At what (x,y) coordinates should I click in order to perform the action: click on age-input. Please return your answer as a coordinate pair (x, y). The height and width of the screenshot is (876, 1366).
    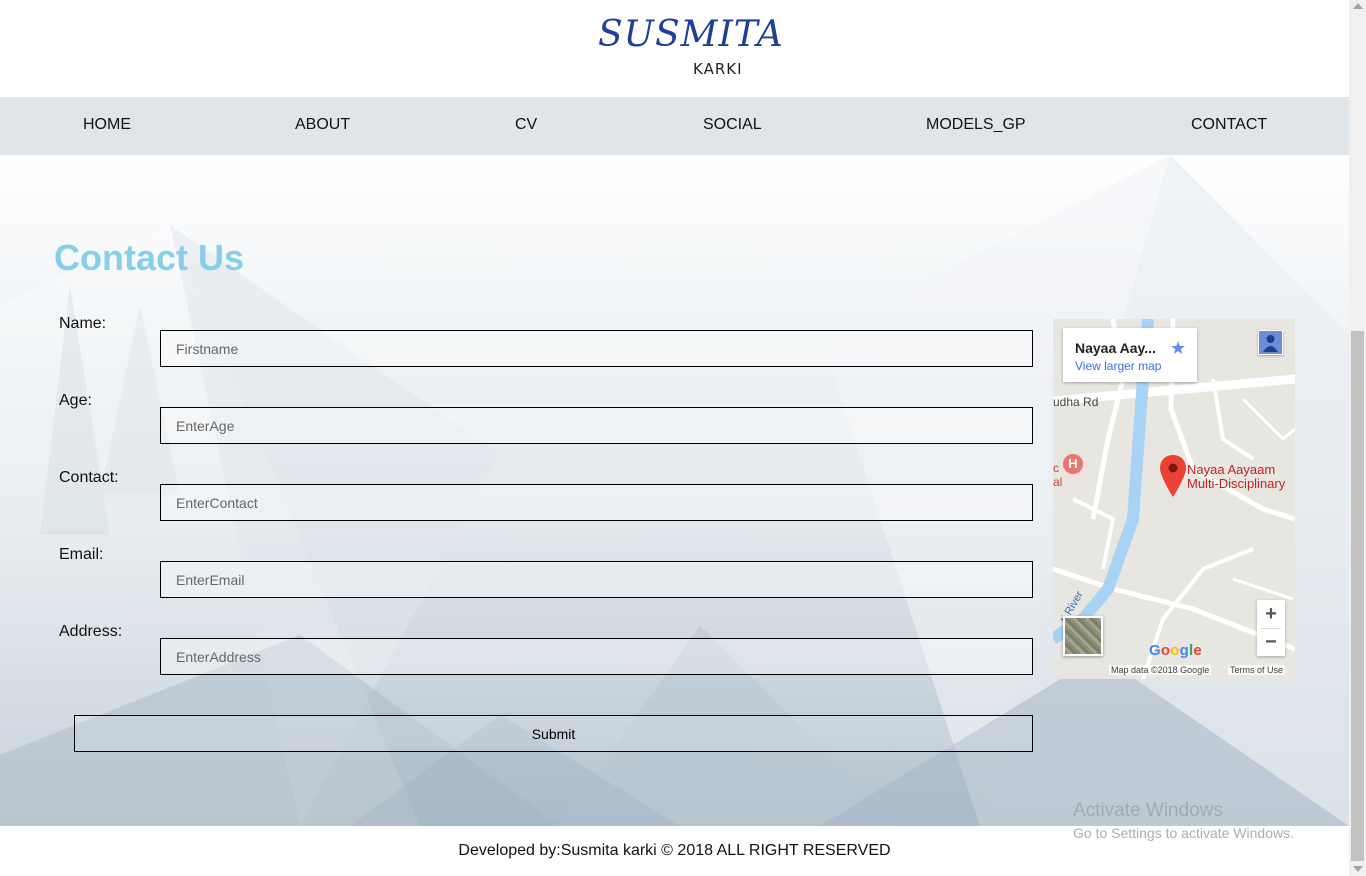
    Looking at the image, I should click on (596, 425).